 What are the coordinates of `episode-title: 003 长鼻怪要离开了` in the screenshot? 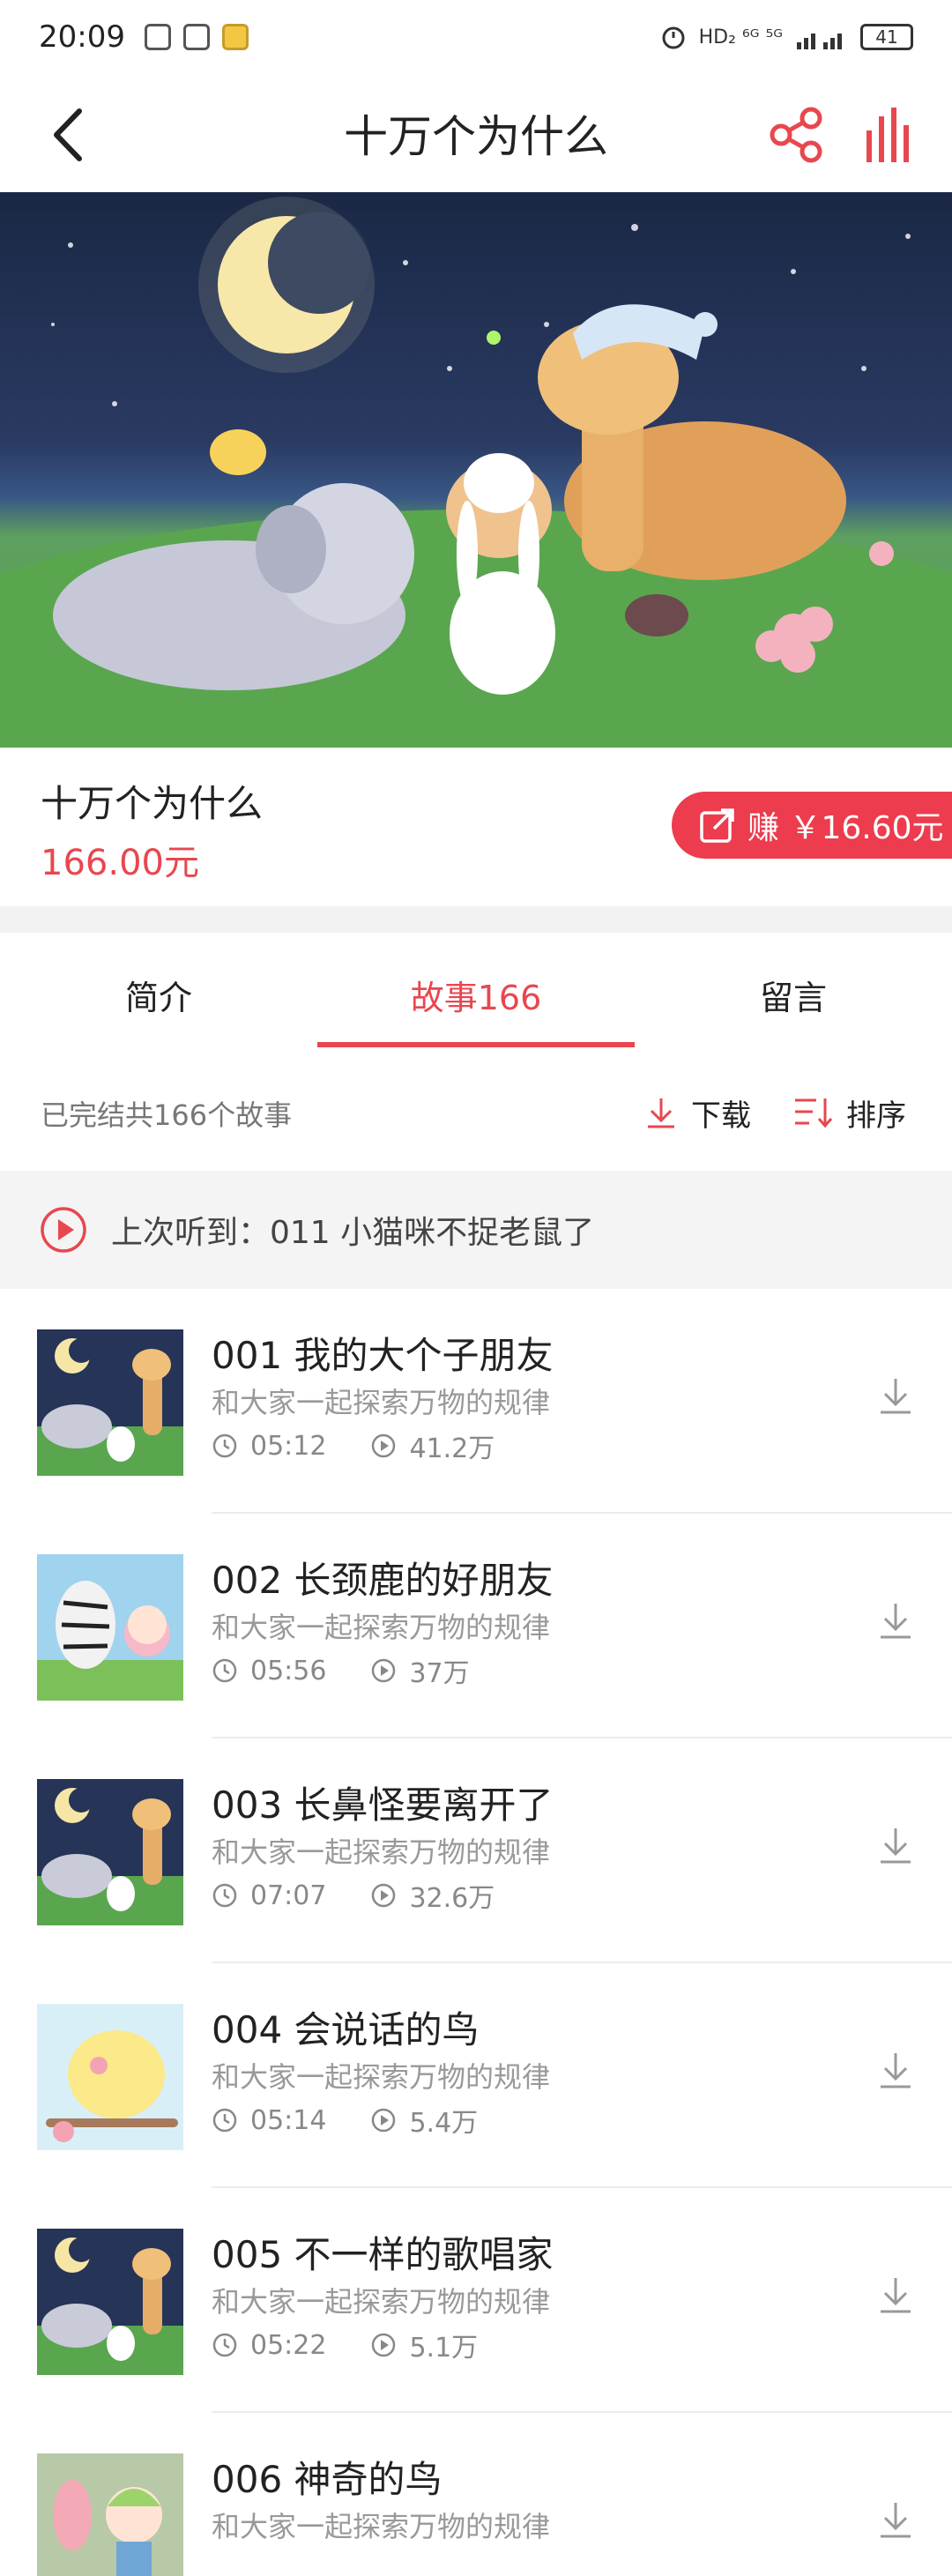 It's located at (383, 1805).